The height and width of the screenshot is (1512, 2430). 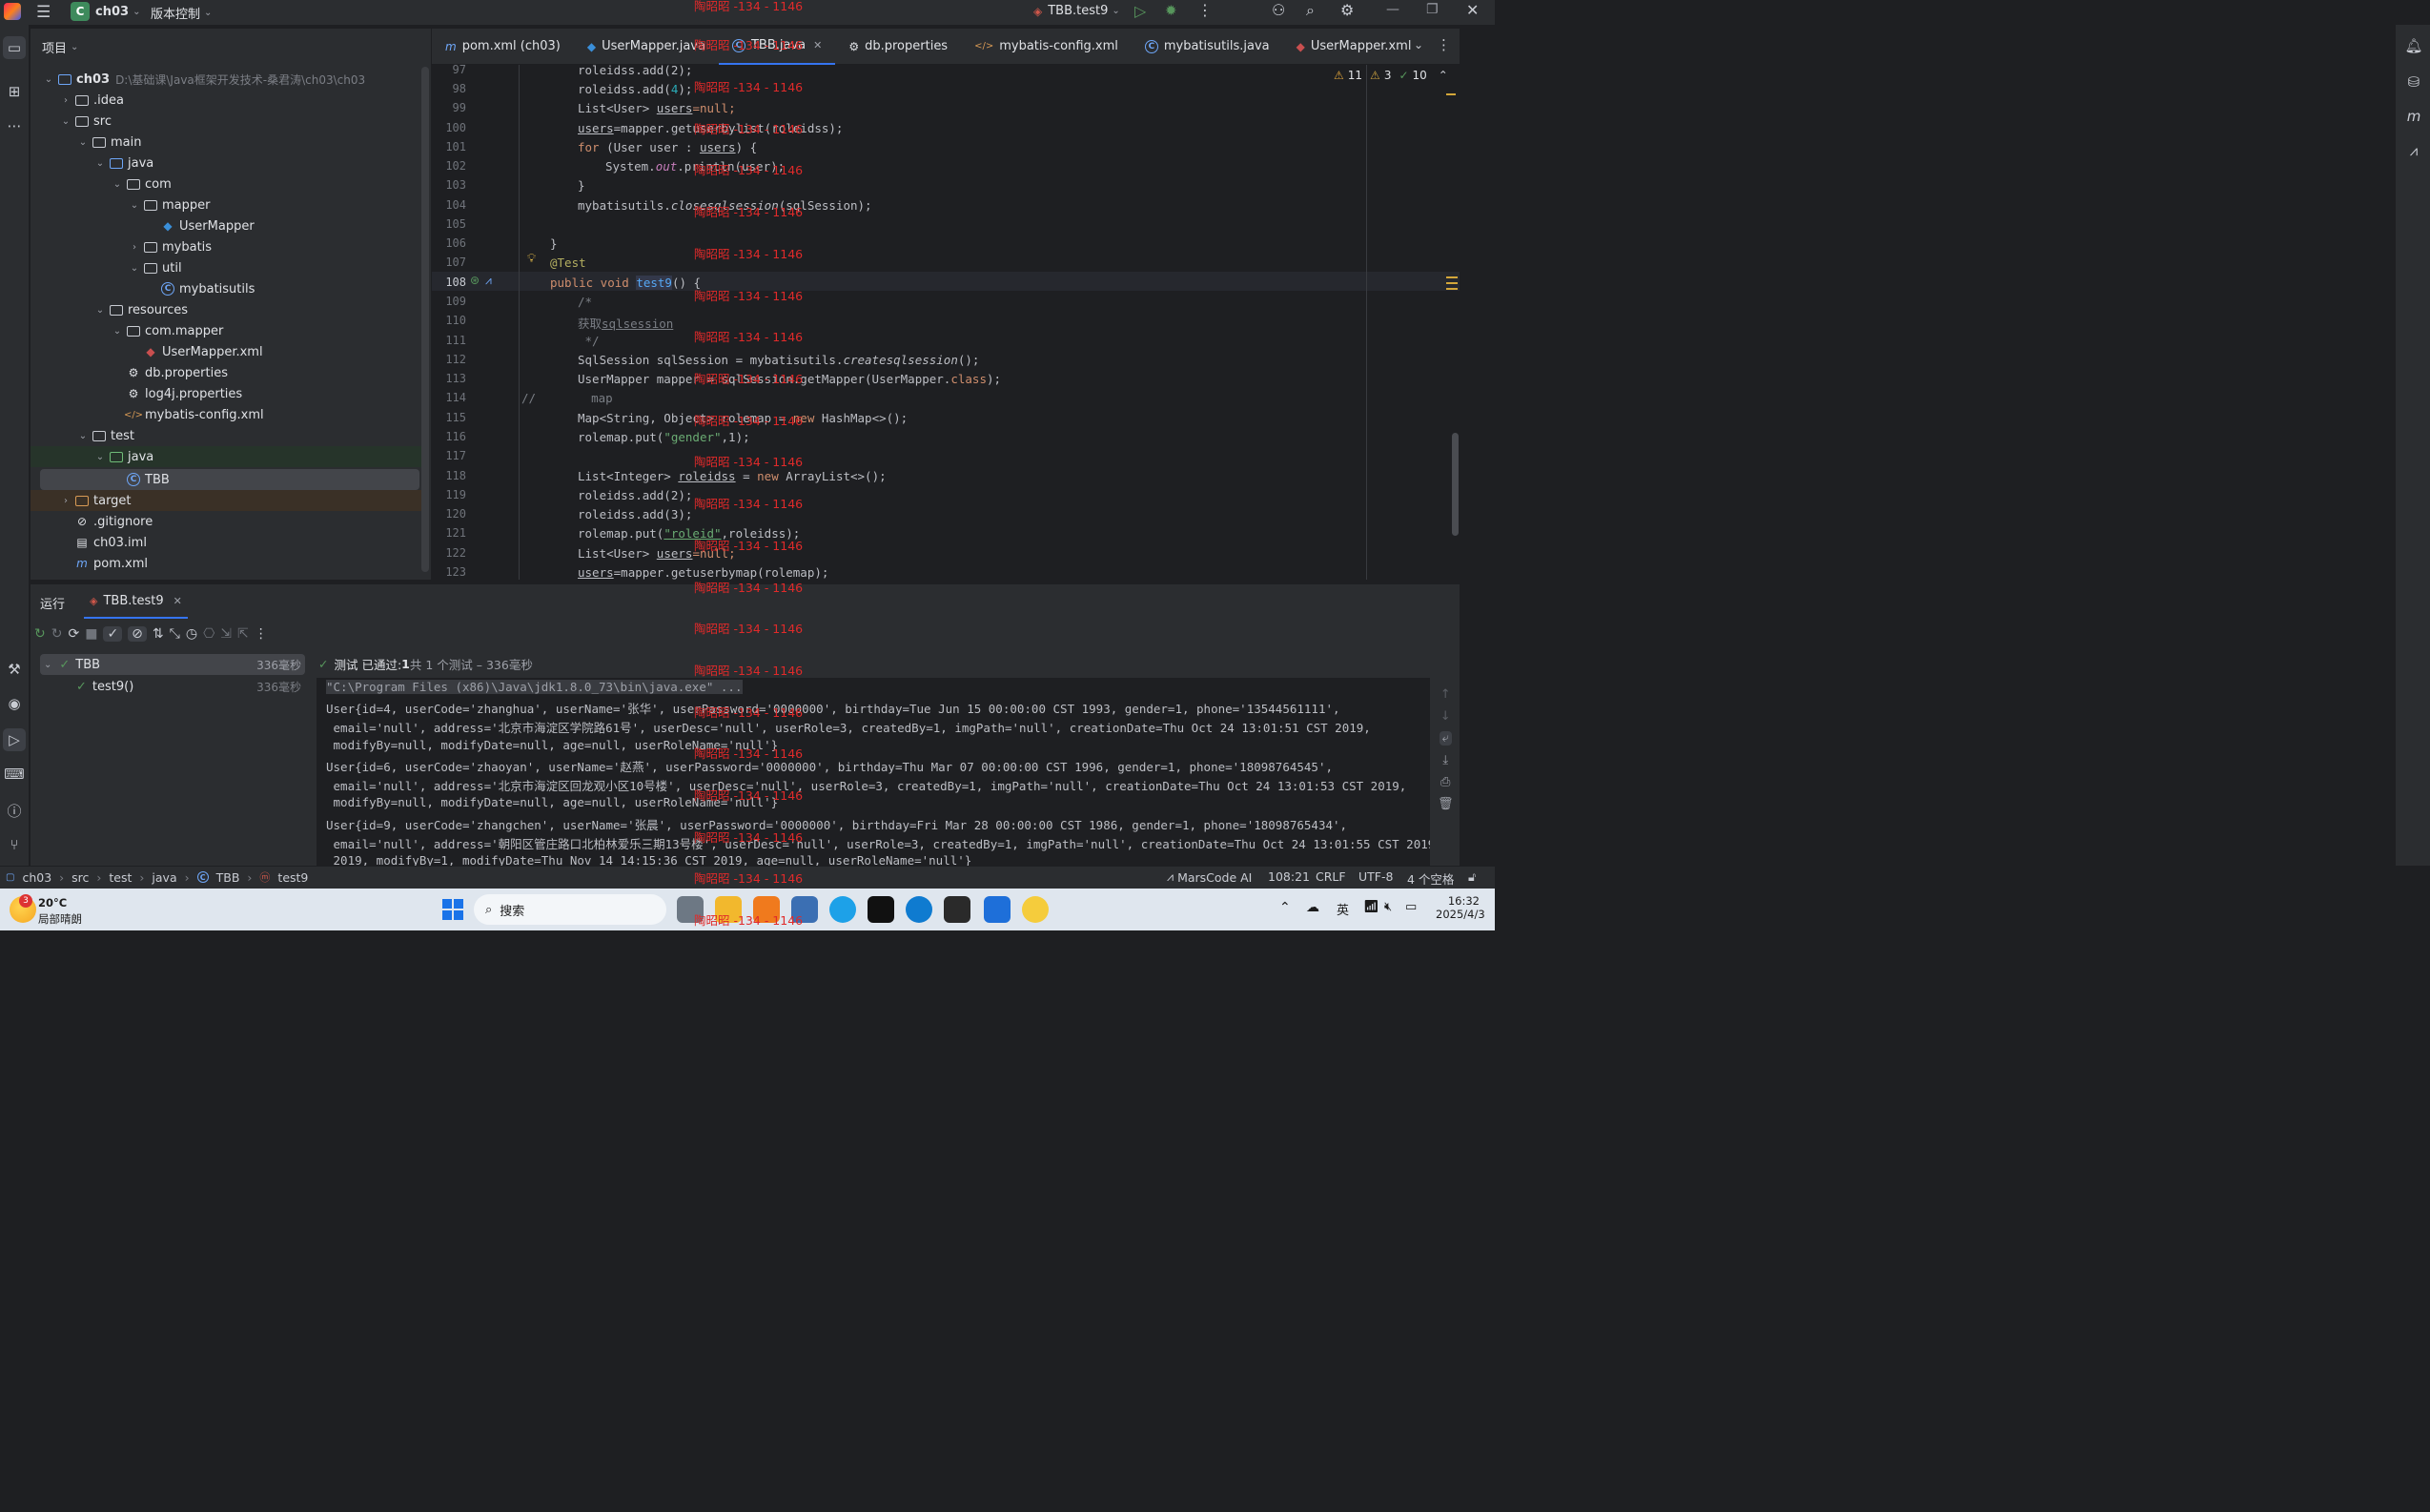 I want to click on sort-duration-icon: ⤡, so click(x=175, y=634).